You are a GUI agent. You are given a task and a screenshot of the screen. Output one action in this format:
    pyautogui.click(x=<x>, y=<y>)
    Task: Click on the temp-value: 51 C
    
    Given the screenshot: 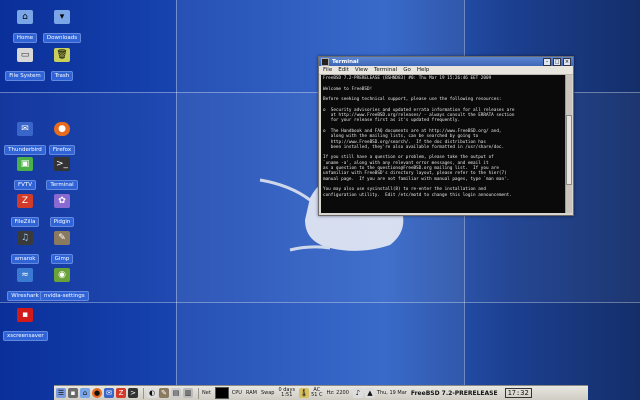 What is the action you would take?
    pyautogui.click(x=317, y=395)
    